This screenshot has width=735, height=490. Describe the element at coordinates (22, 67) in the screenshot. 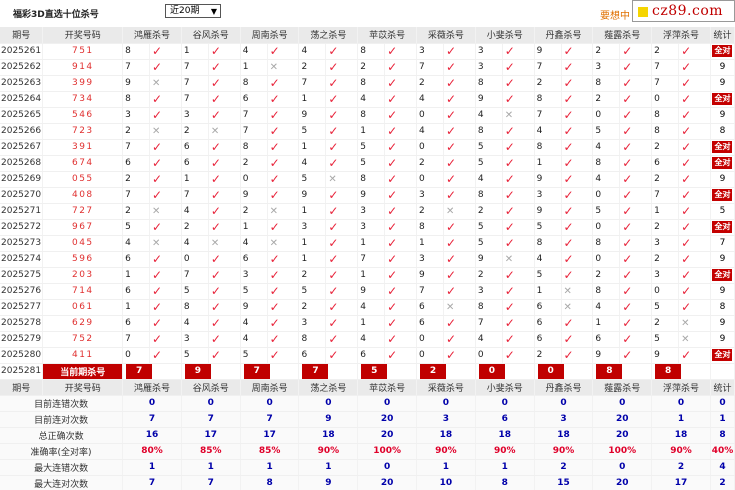

I see `row-period: 2025262` at that location.